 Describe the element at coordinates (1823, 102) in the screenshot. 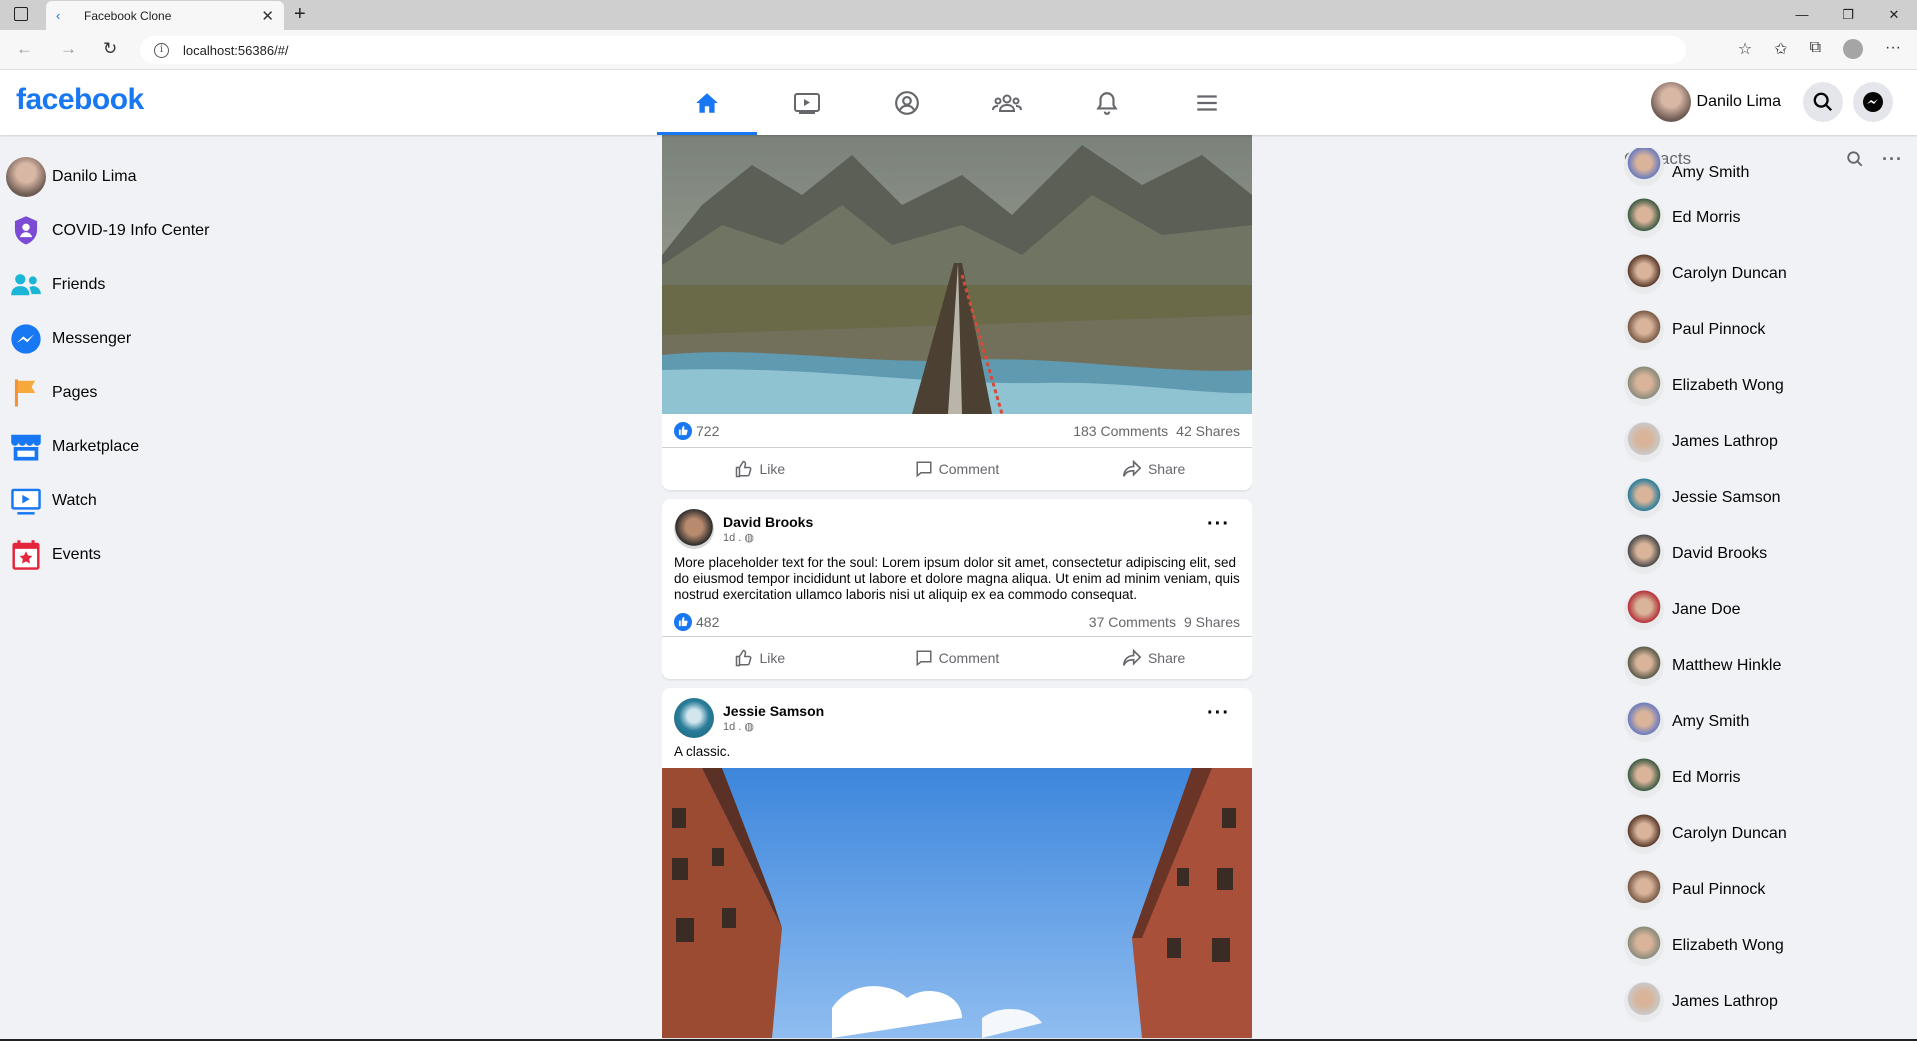

I see `search-button` at that location.